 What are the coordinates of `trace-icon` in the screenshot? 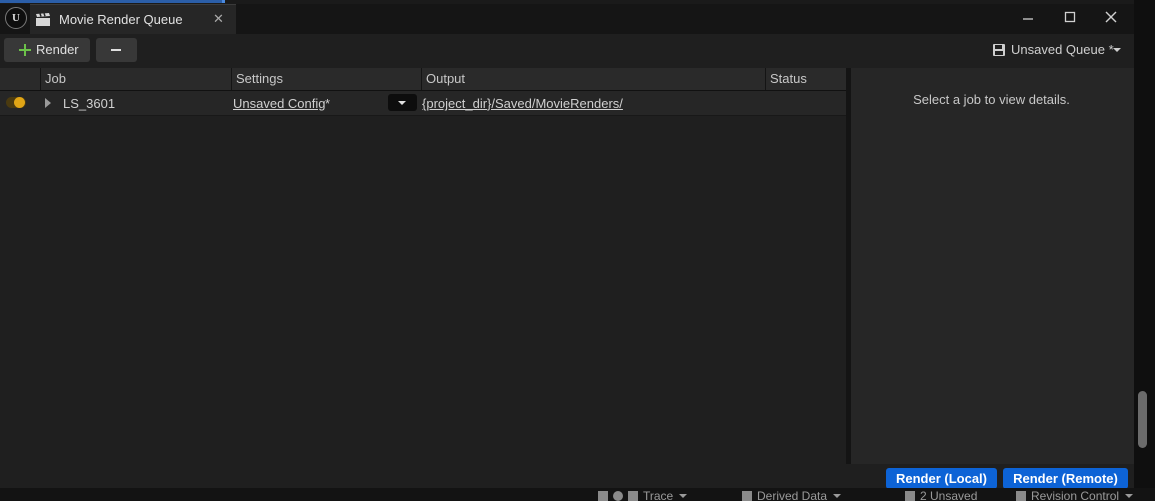 It's located at (603, 496).